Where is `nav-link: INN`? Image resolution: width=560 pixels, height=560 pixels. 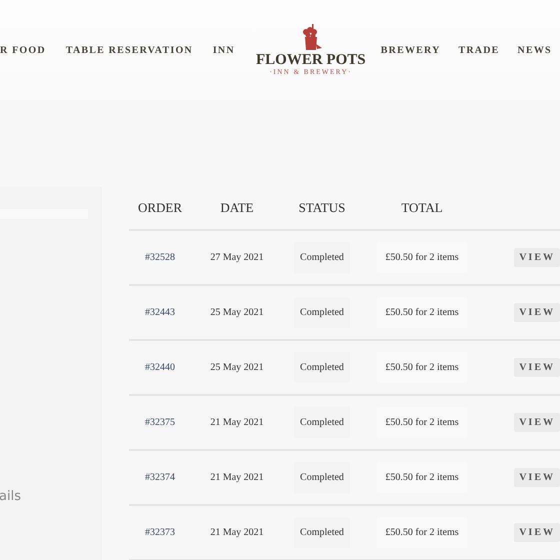 nav-link: INN is located at coordinates (223, 50).